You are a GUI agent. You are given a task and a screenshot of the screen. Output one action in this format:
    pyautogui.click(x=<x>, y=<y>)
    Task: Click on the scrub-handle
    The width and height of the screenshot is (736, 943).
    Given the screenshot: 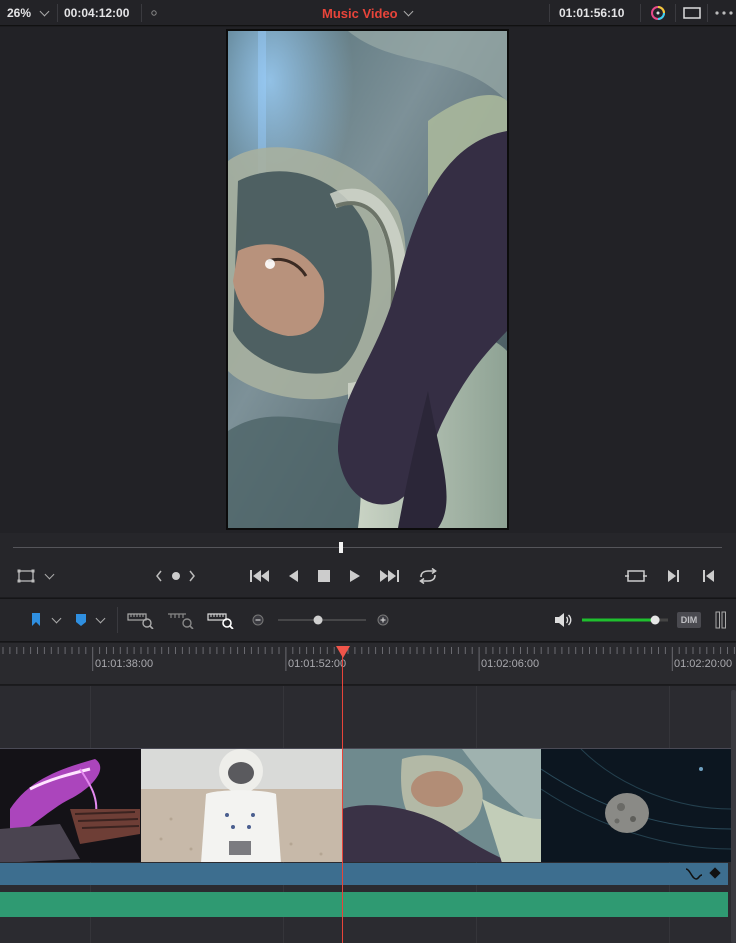 What is the action you would take?
    pyautogui.click(x=341, y=547)
    